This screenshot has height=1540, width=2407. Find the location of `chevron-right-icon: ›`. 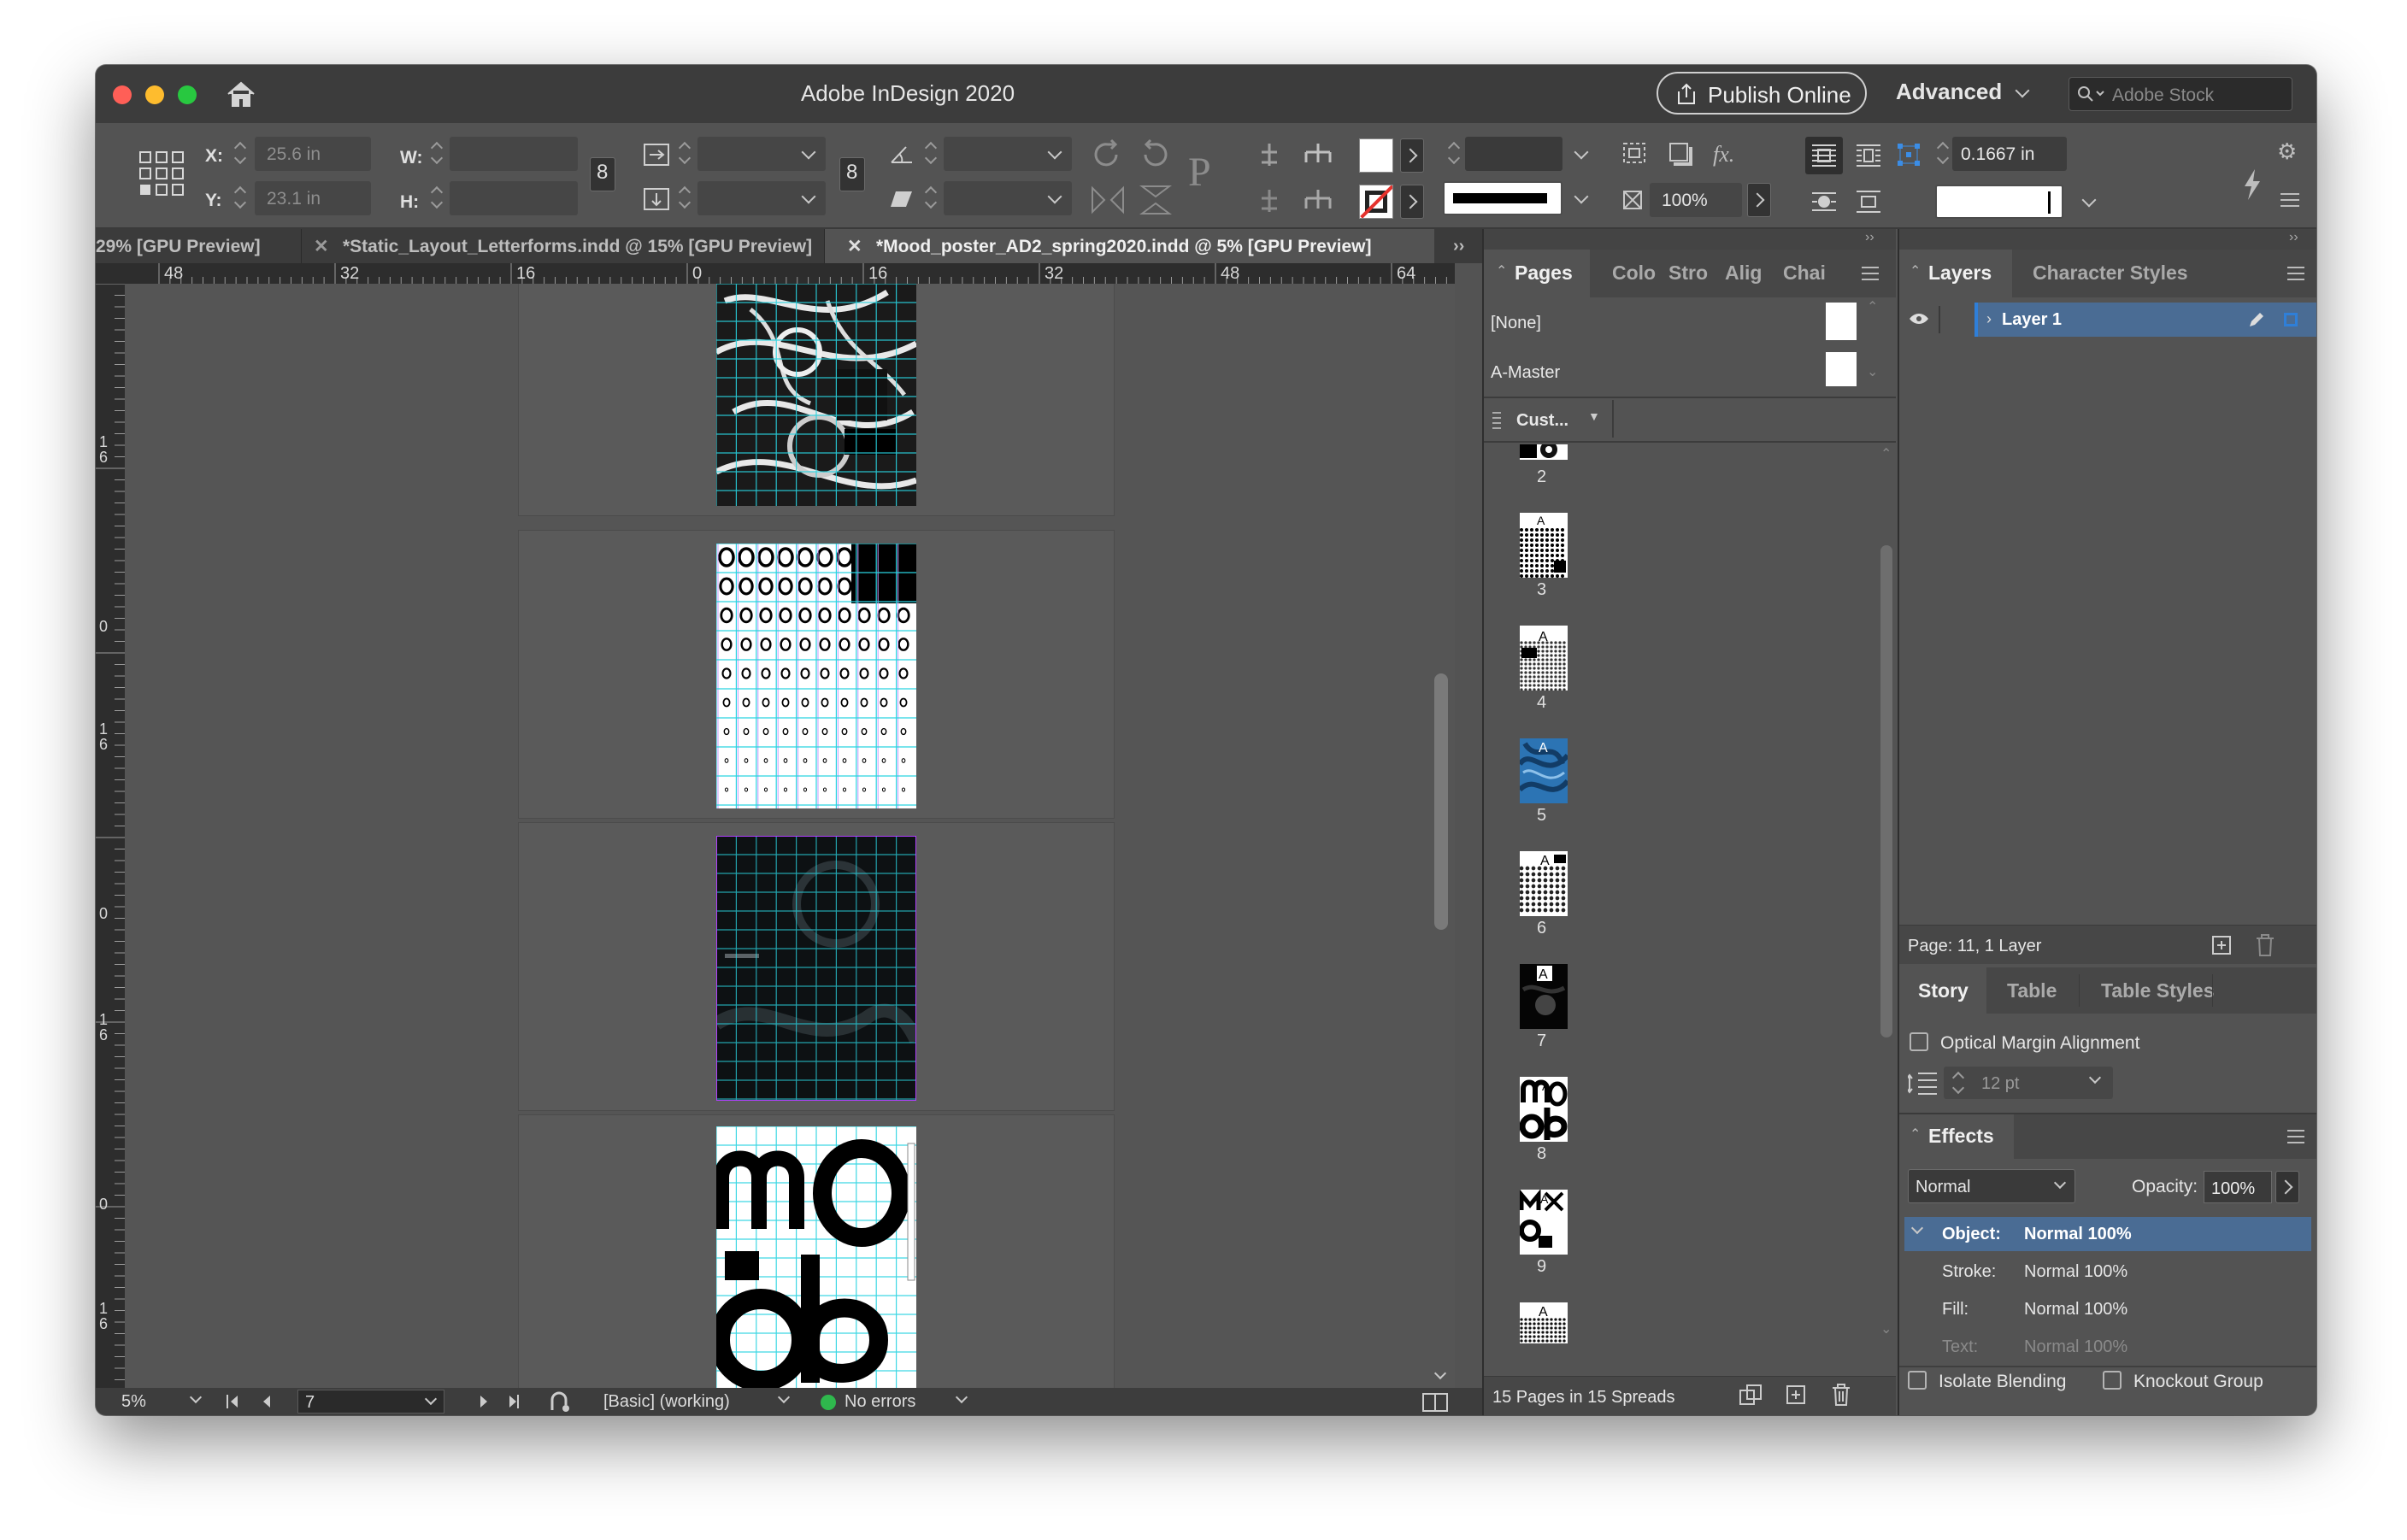

chevron-right-icon: › is located at coordinates (1989, 318).